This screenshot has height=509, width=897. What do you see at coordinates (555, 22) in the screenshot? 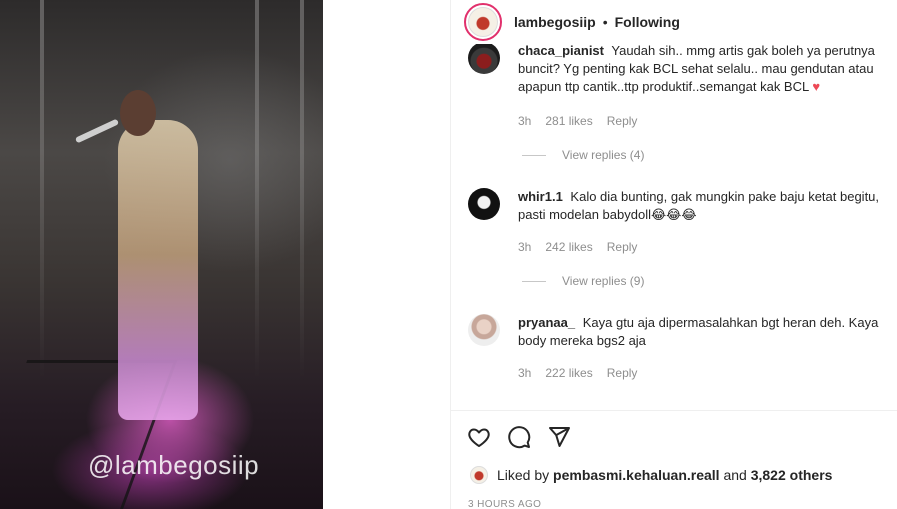
I see `author-username: lambegosiip` at bounding box center [555, 22].